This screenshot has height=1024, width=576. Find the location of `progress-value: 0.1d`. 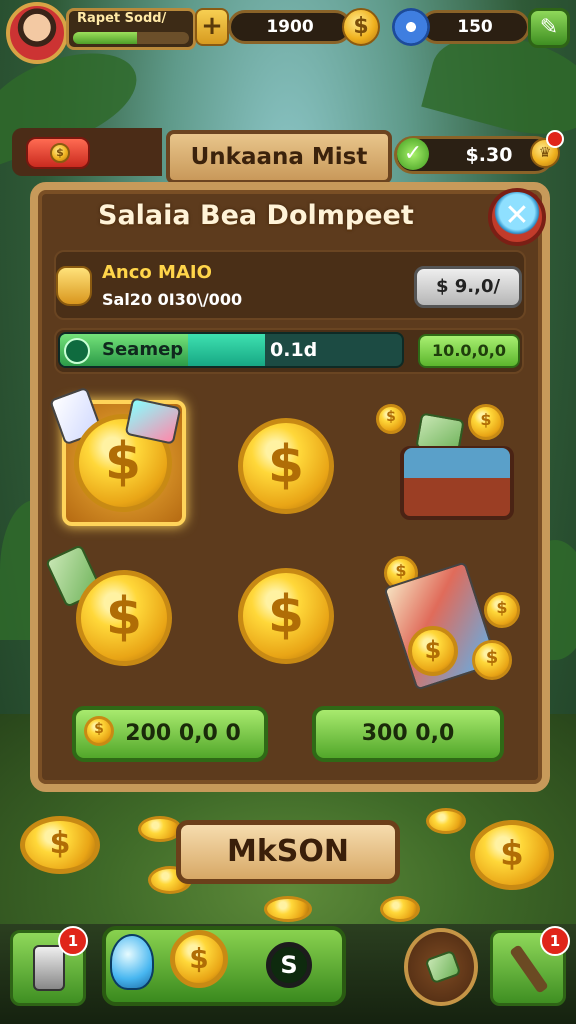

progress-value: 0.1d is located at coordinates (294, 350).